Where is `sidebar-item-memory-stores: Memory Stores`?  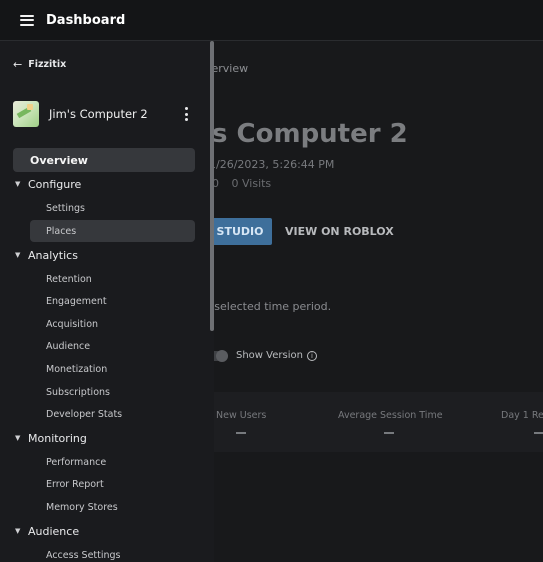
sidebar-item-memory-stores: Memory Stores is located at coordinates (74, 507).